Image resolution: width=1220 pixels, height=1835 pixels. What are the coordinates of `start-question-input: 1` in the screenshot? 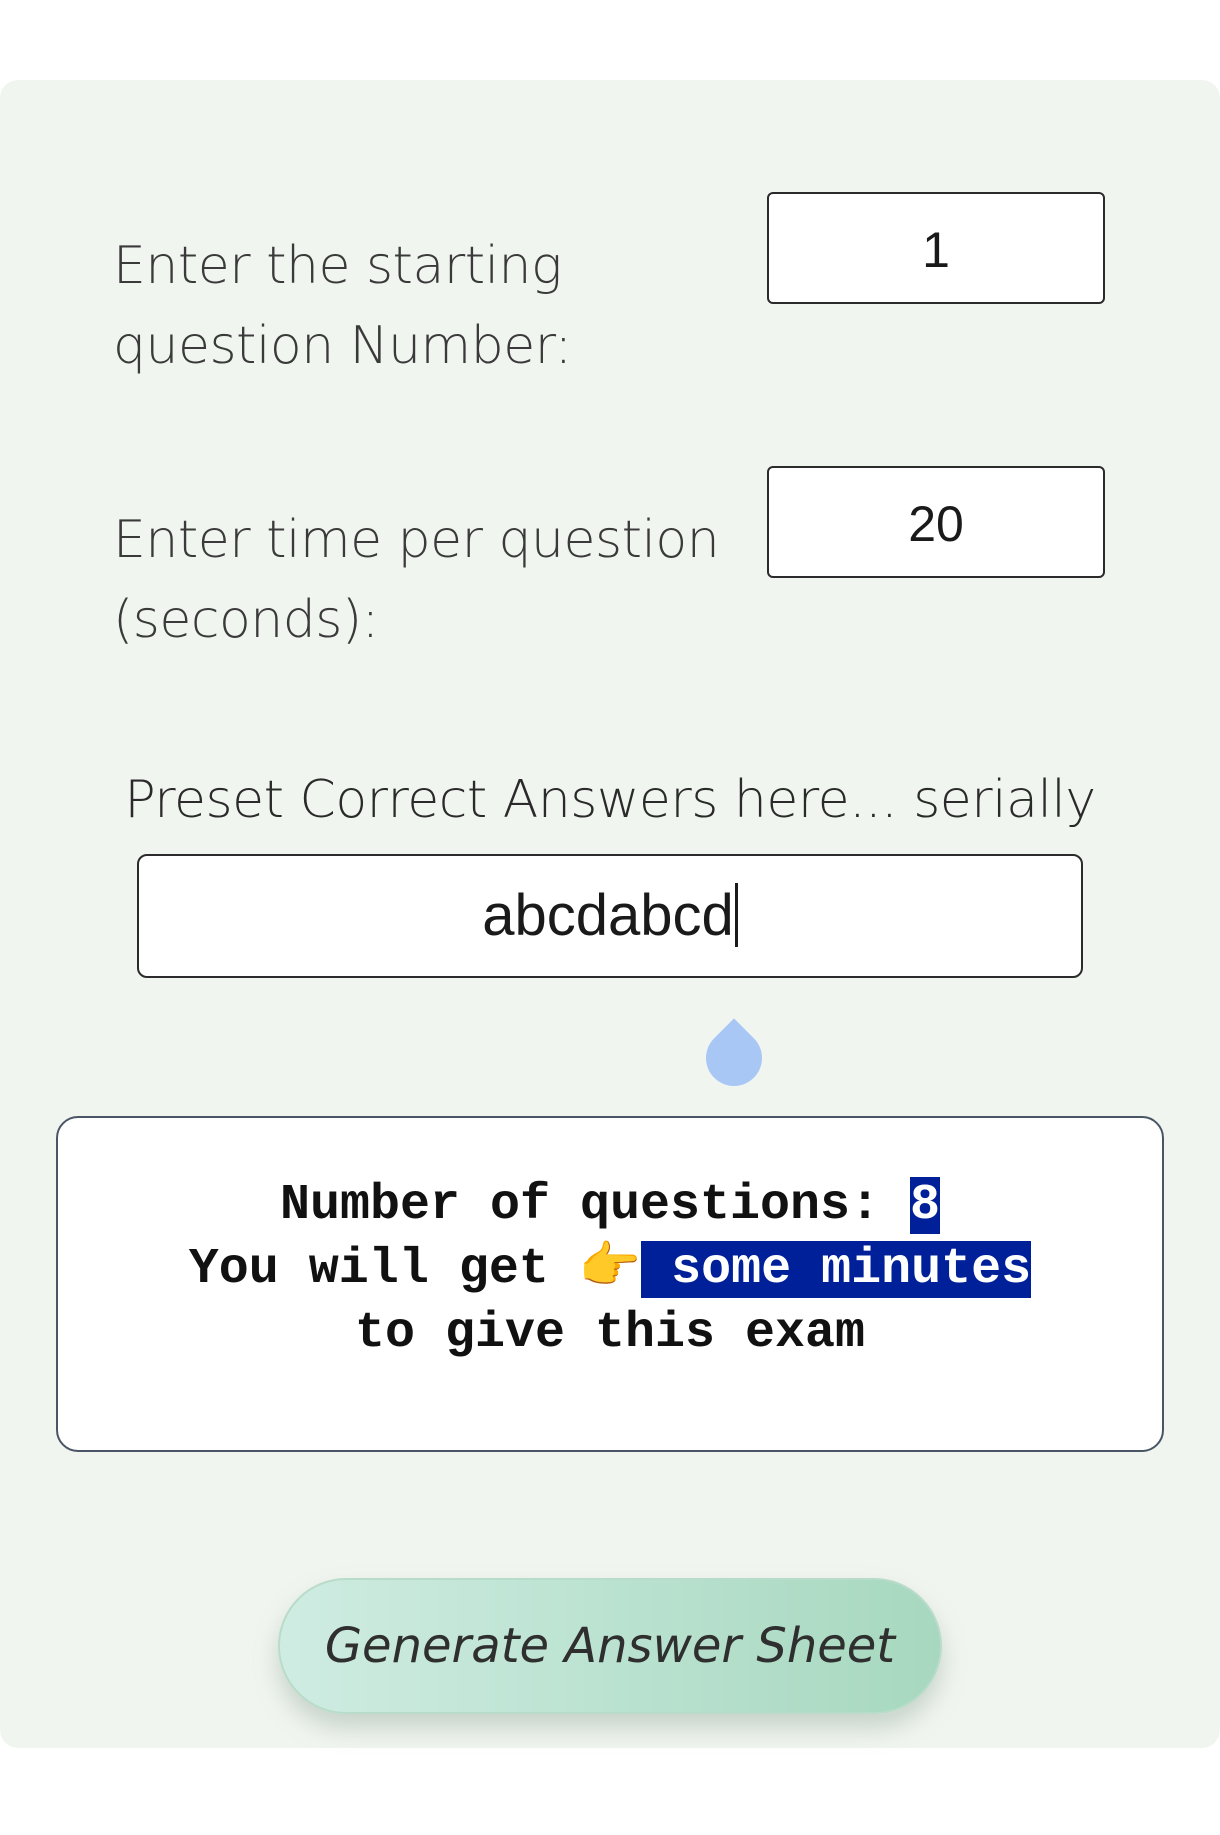 It's located at (936, 248).